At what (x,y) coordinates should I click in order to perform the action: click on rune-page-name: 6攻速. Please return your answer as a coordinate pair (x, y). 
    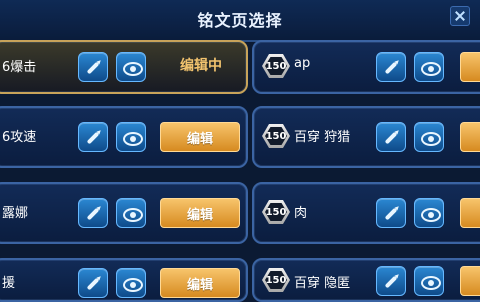
    Looking at the image, I should click on (19, 137).